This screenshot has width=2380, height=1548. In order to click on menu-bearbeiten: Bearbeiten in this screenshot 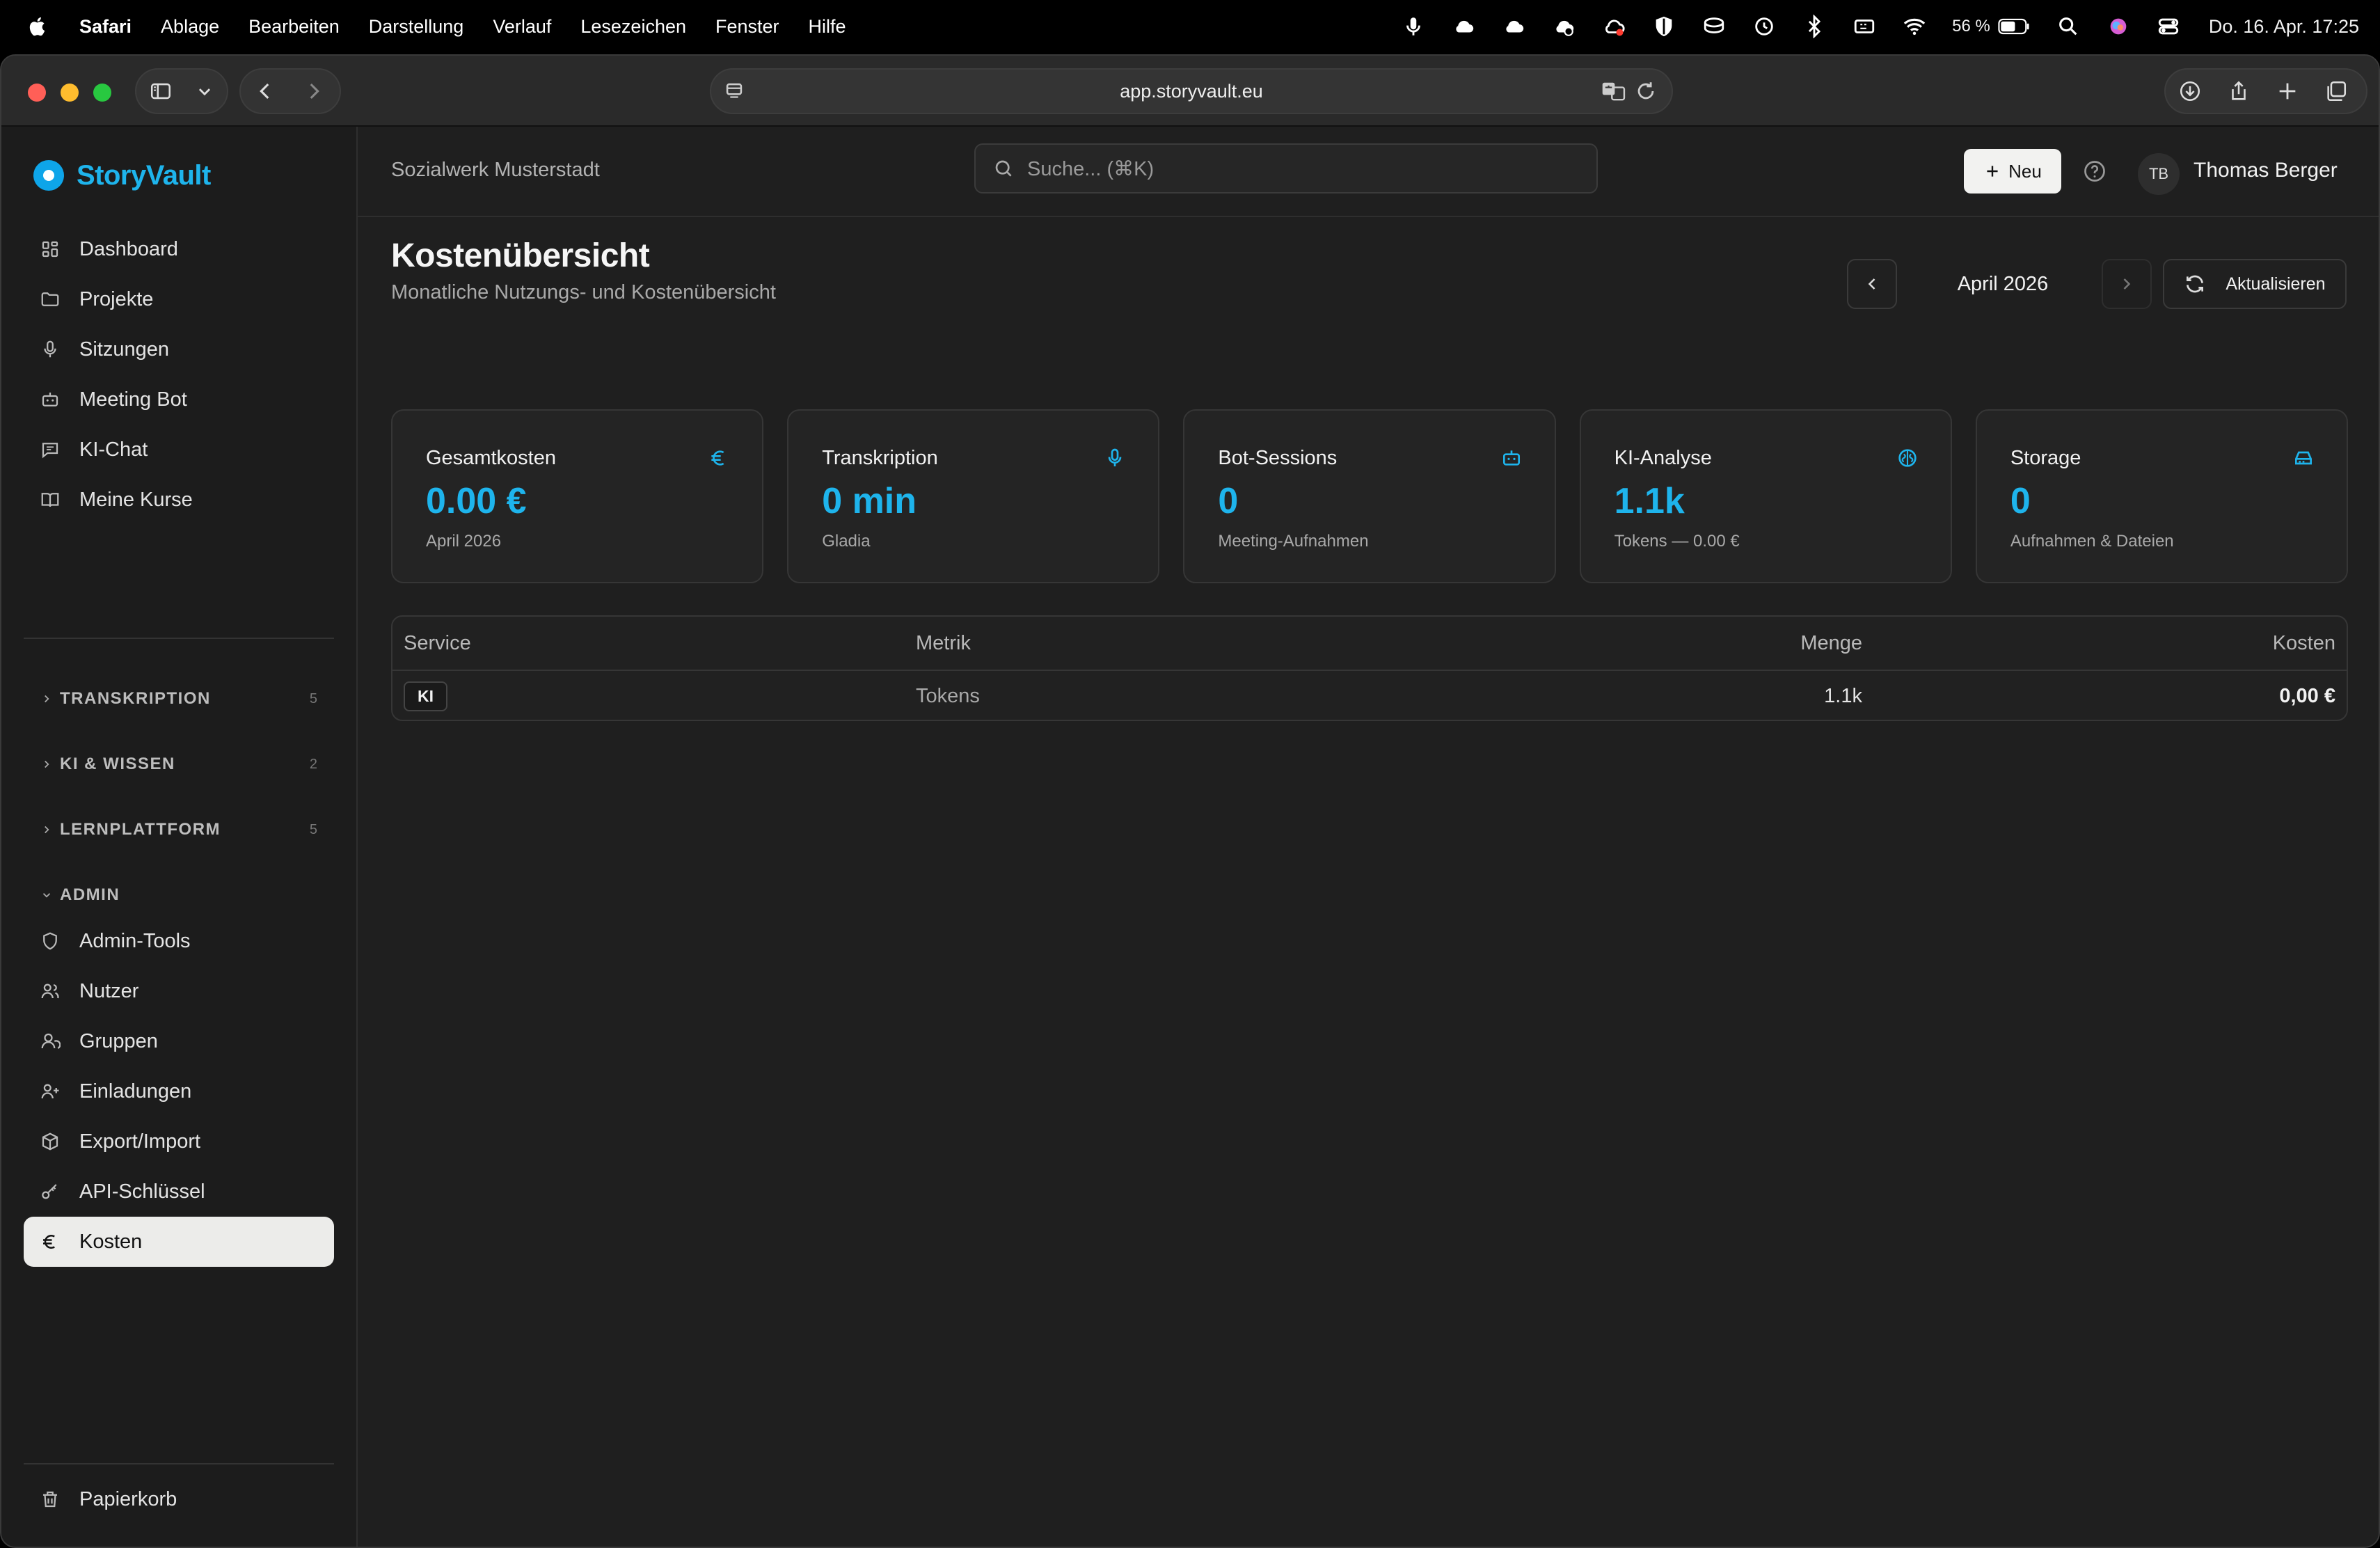, I will do `click(294, 27)`.